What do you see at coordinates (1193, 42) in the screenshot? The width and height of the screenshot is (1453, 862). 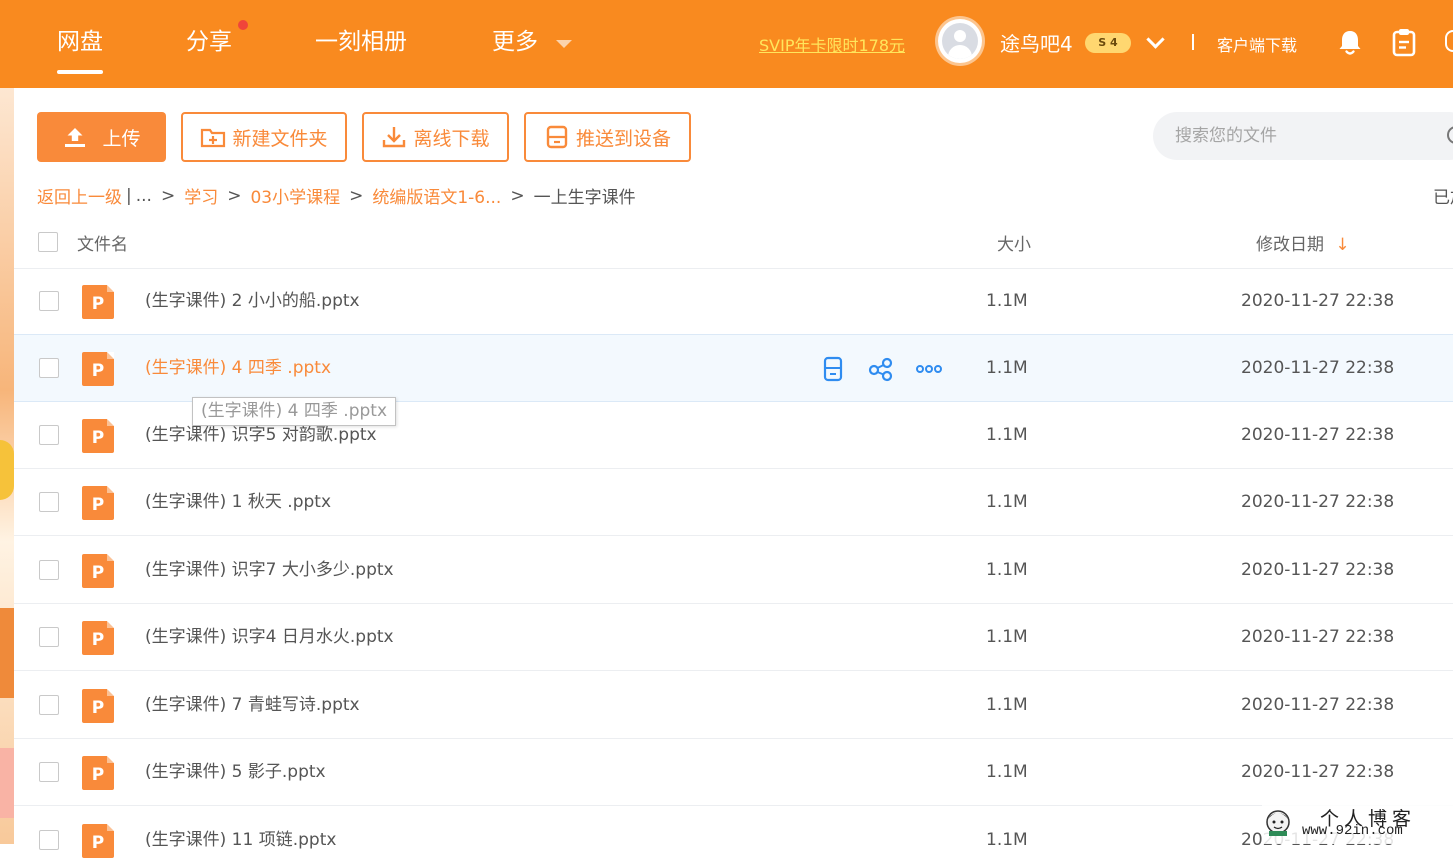 I see `header-divider` at bounding box center [1193, 42].